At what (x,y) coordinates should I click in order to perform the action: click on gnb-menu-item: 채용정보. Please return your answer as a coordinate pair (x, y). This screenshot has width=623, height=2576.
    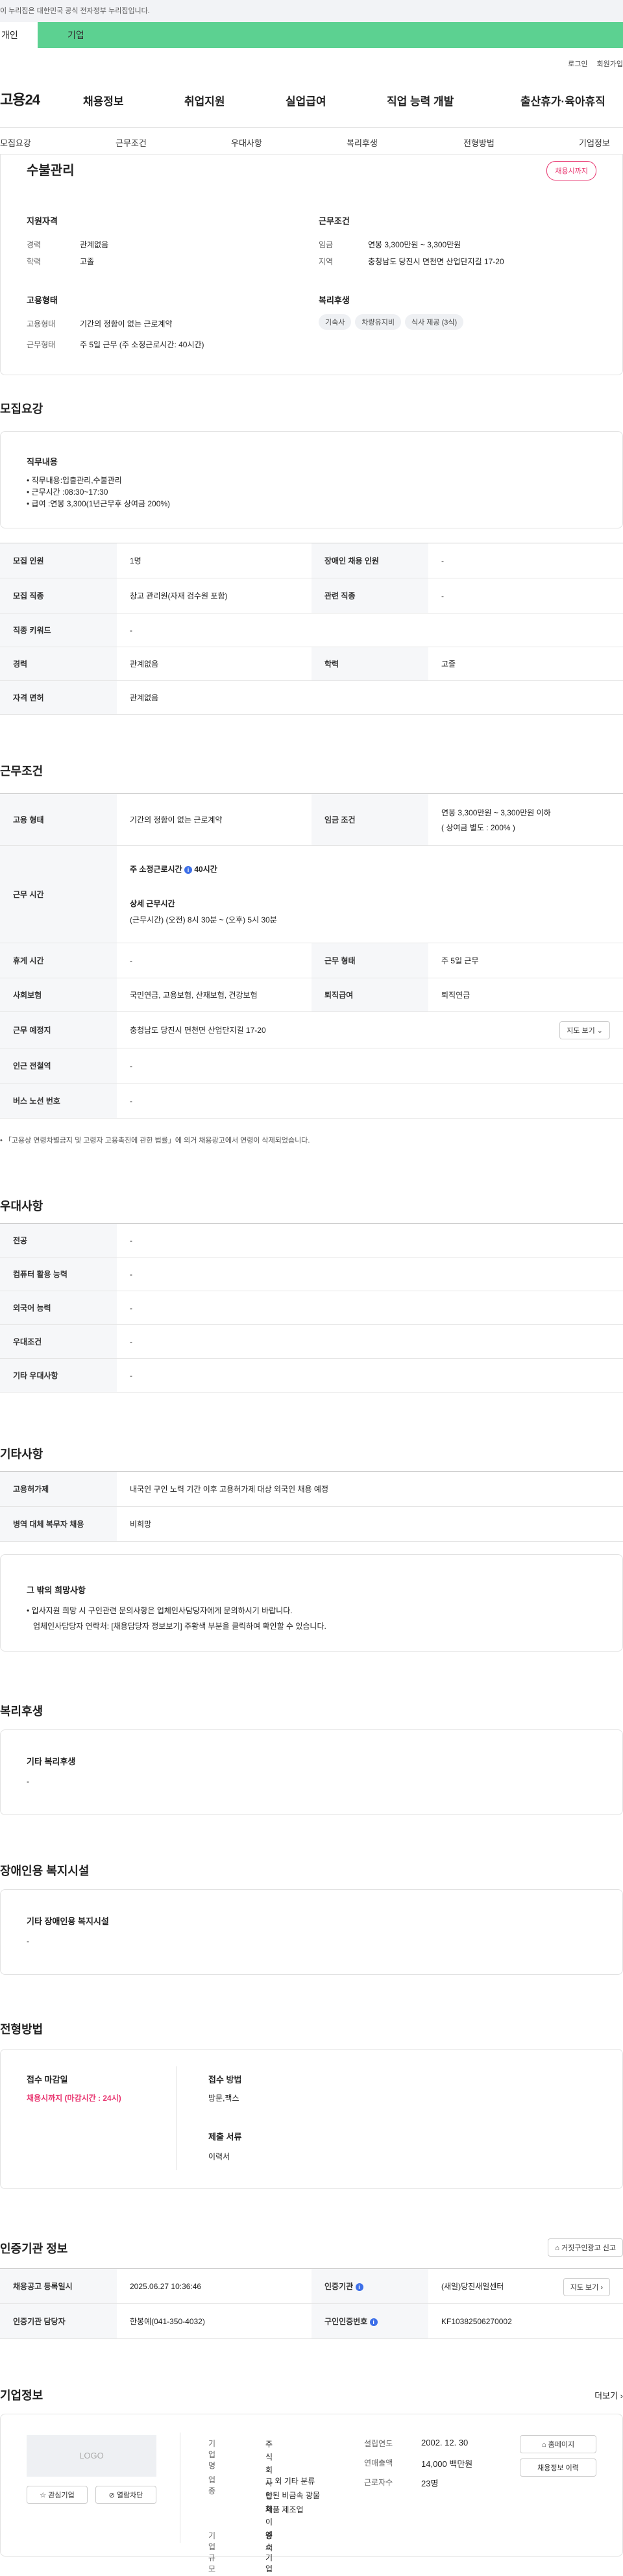
    Looking at the image, I should click on (103, 100).